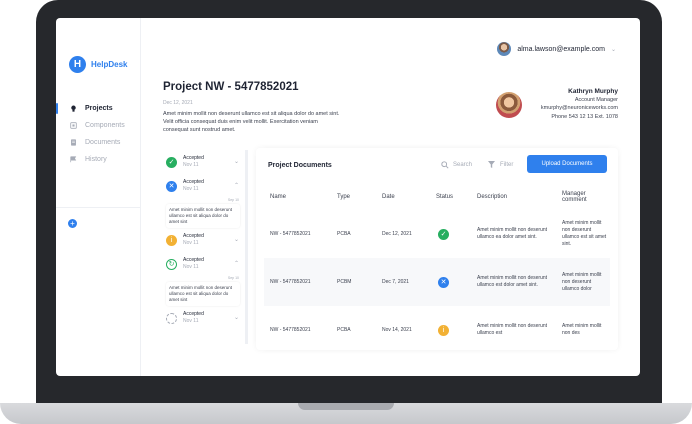 The height and width of the screenshot is (424, 692). I want to click on manager-name: Kathryn Murphy, so click(593, 91).